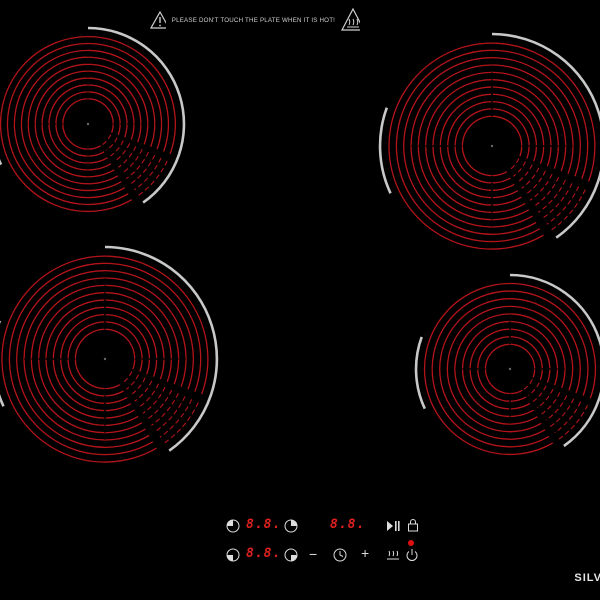 The width and height of the screenshot is (600, 600). Describe the element at coordinates (348, 524) in the screenshot. I see `display-timer: 8.8.` at that location.